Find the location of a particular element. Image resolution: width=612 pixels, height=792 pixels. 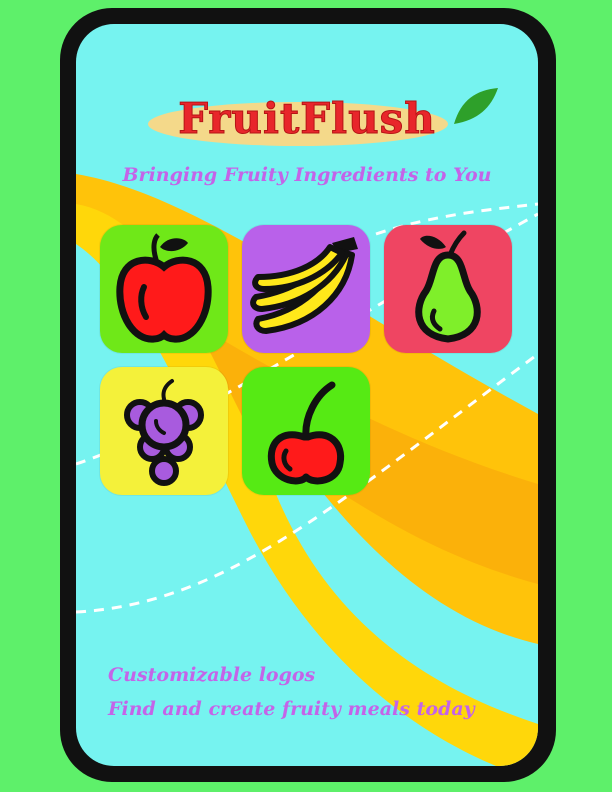

cherry-icon is located at coordinates (306, 433).